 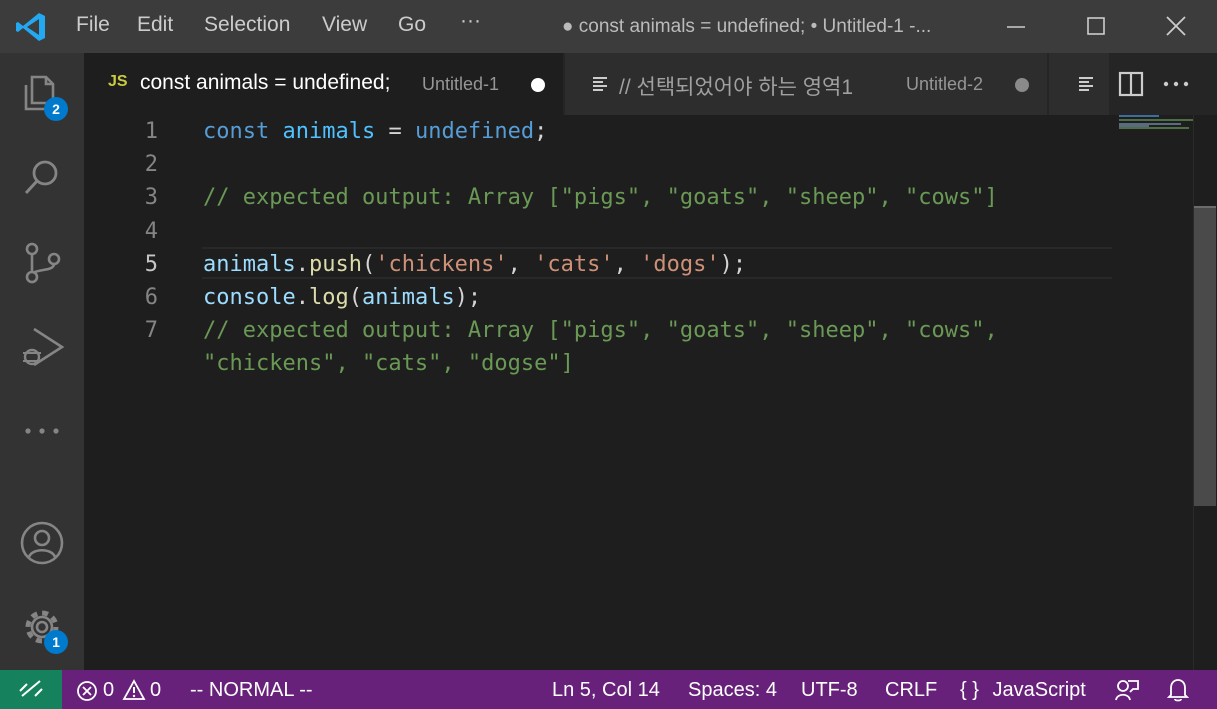 I want to click on cursor-position: Ln 5, Col 14, so click(x=606, y=690).